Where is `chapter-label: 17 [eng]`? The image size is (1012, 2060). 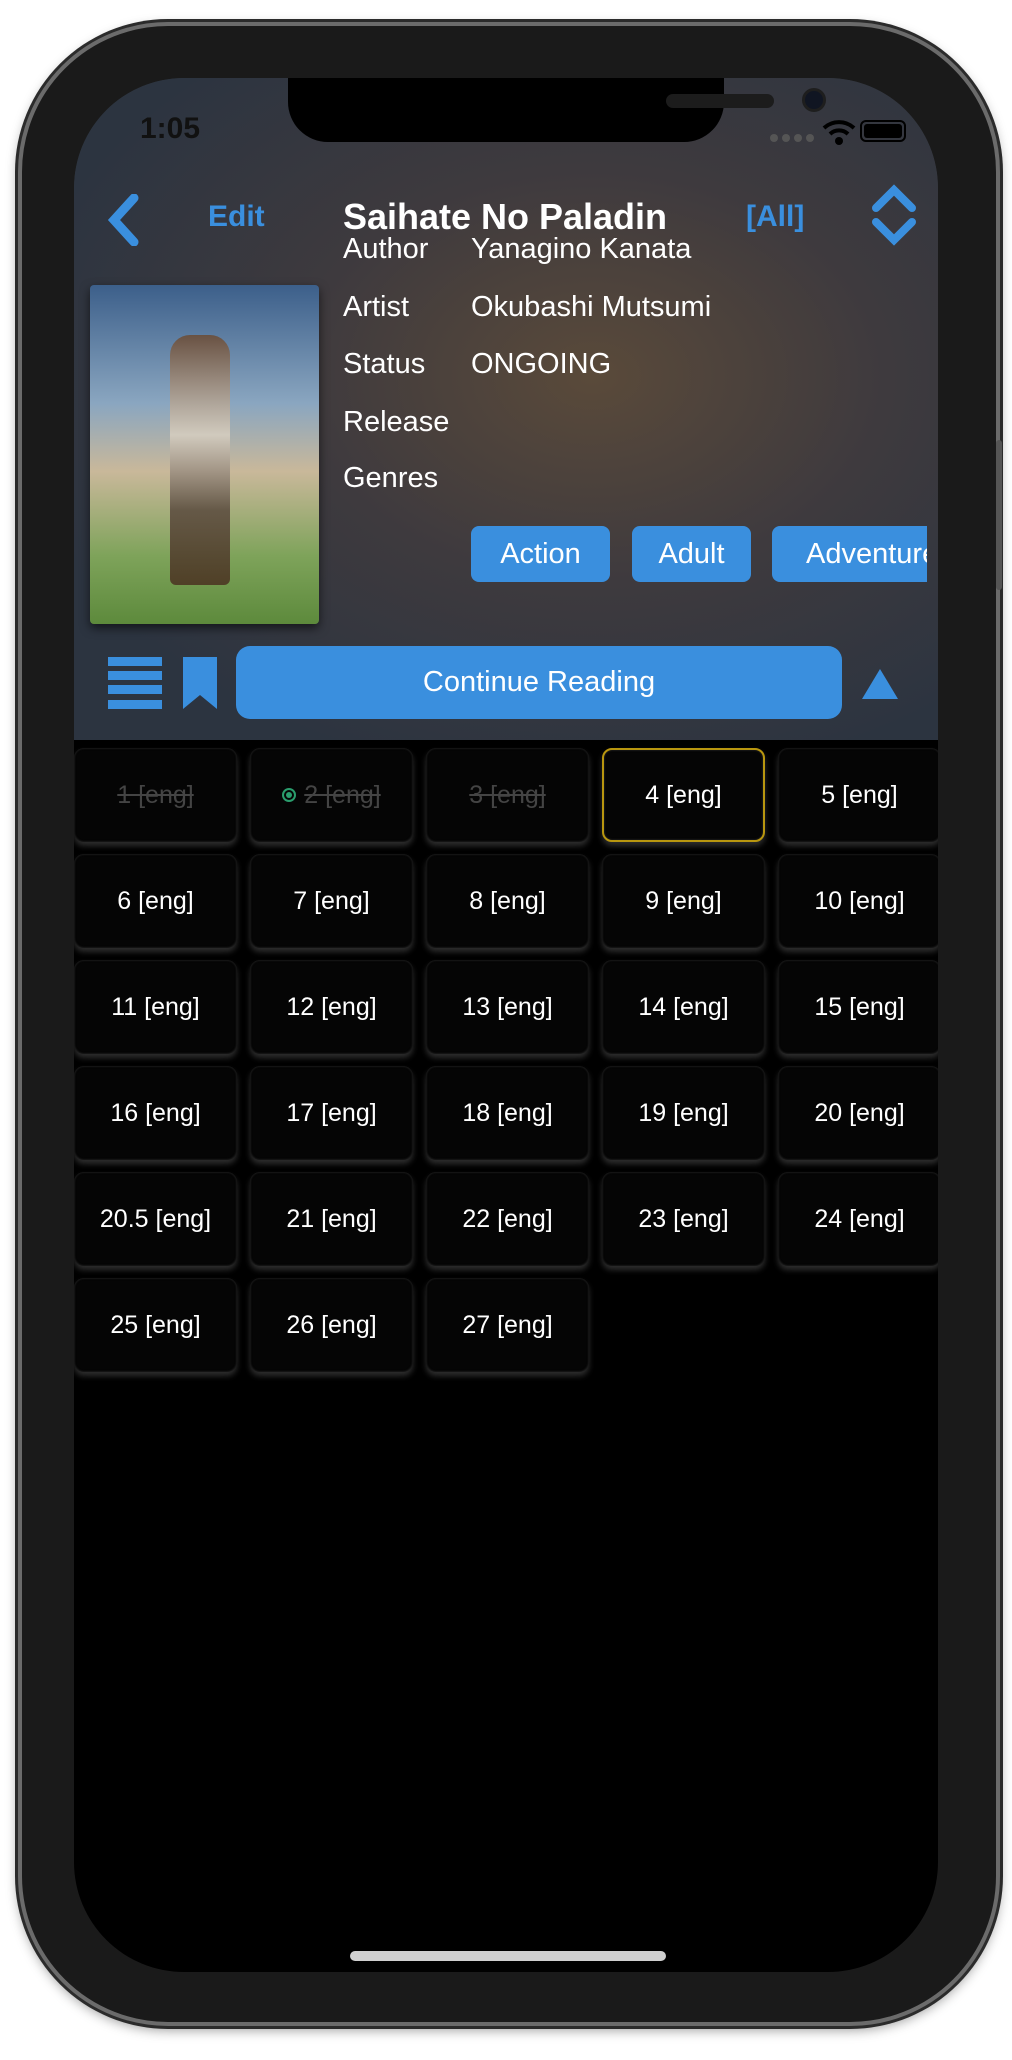 chapter-label: 17 [eng] is located at coordinates (331, 1112).